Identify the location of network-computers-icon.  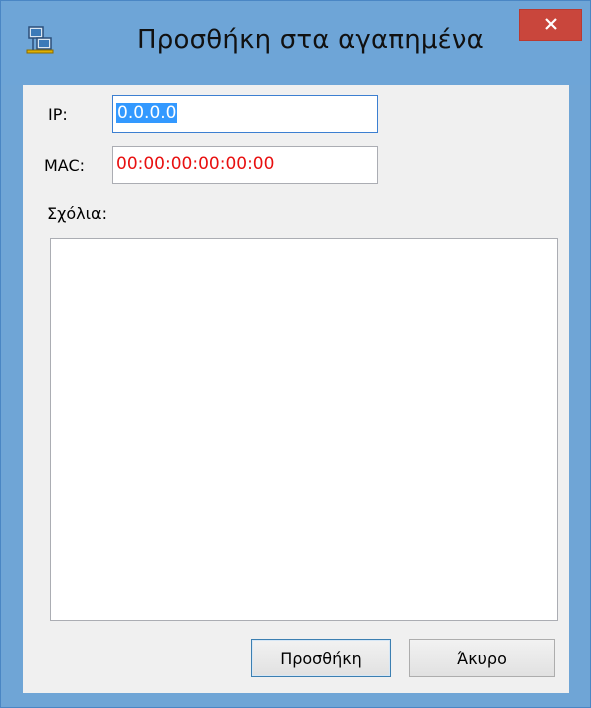
(40, 40).